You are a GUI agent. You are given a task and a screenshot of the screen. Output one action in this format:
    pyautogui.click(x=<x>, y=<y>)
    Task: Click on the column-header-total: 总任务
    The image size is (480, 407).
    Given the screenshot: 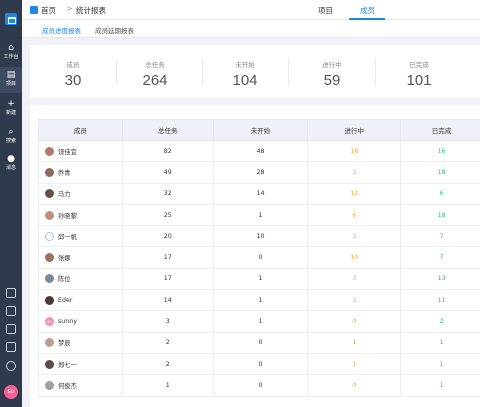 What is the action you would take?
    pyautogui.click(x=167, y=130)
    